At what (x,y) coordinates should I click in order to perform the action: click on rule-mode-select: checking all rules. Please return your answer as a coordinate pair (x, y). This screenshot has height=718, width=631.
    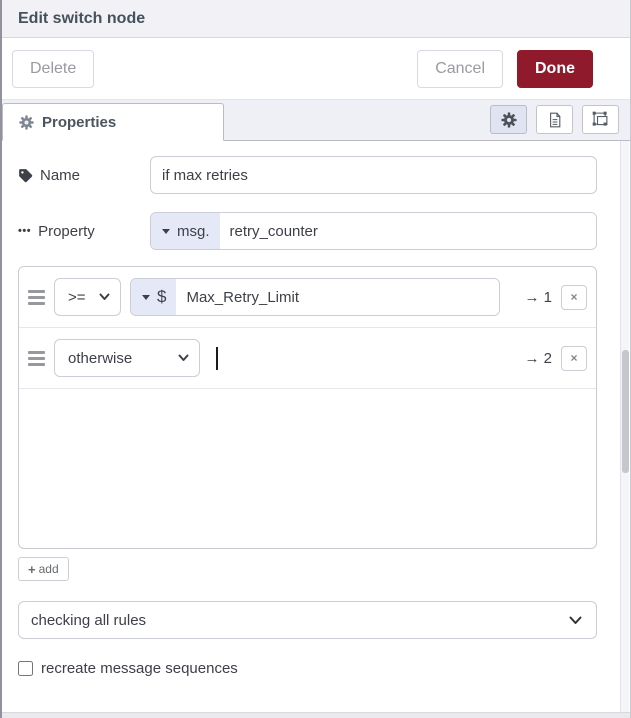
    Looking at the image, I should click on (307, 620).